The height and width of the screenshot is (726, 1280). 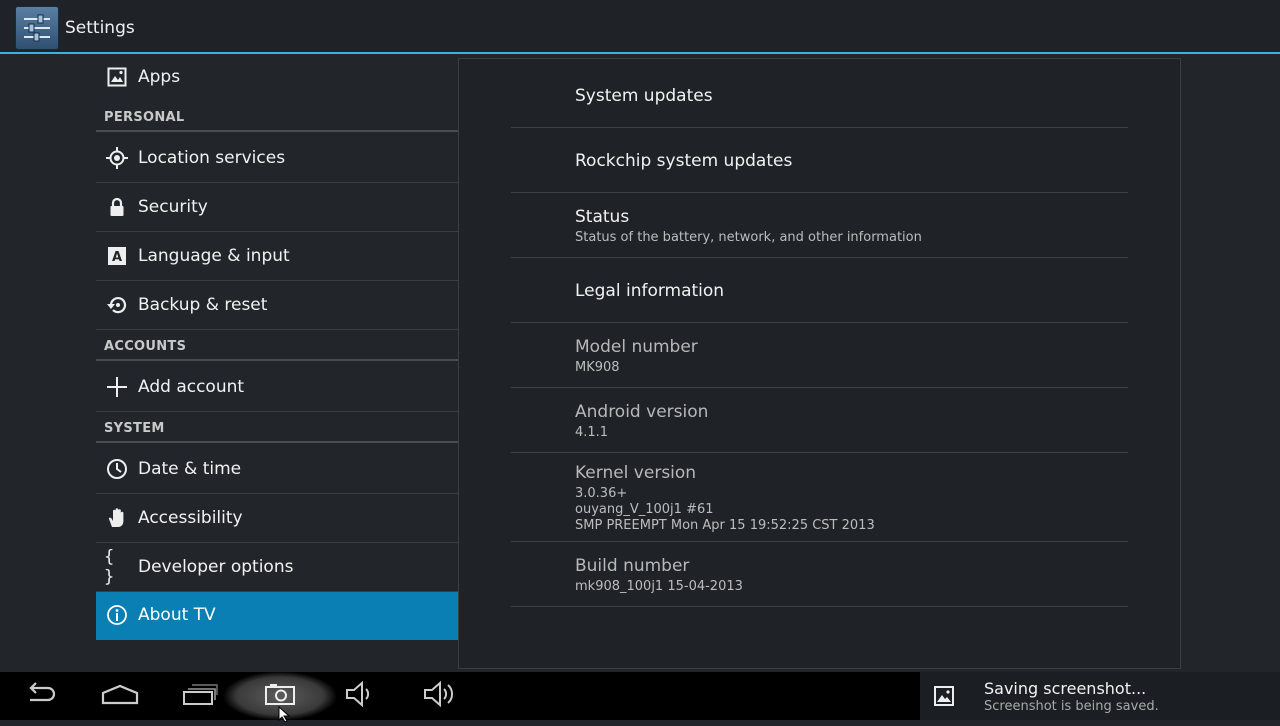 I want to click on language-icon: A, so click(x=117, y=256).